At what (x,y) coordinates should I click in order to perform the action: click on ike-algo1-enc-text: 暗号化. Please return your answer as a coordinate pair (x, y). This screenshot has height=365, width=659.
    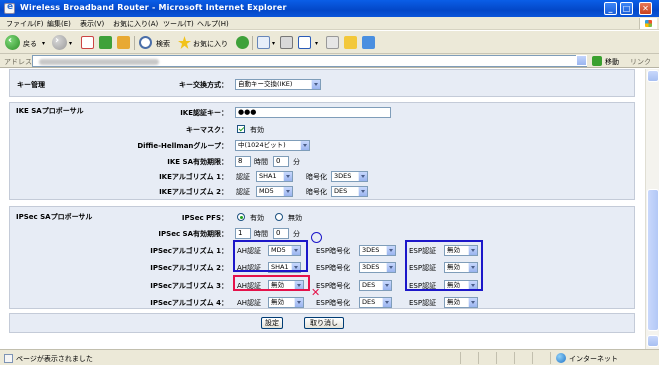
    Looking at the image, I should click on (316, 177).